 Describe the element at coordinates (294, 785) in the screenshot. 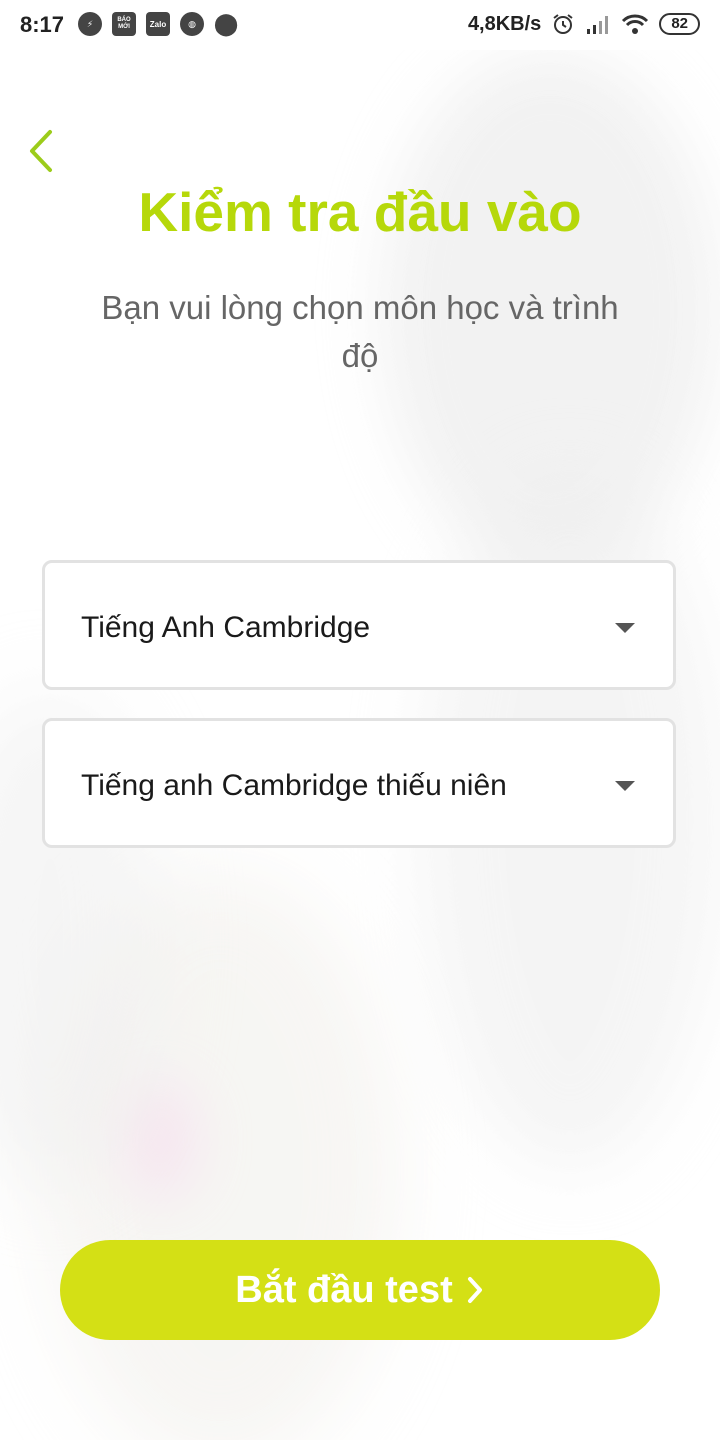

I see `level-select-value: Tiếng anh Cambridge thiếu niên` at that location.